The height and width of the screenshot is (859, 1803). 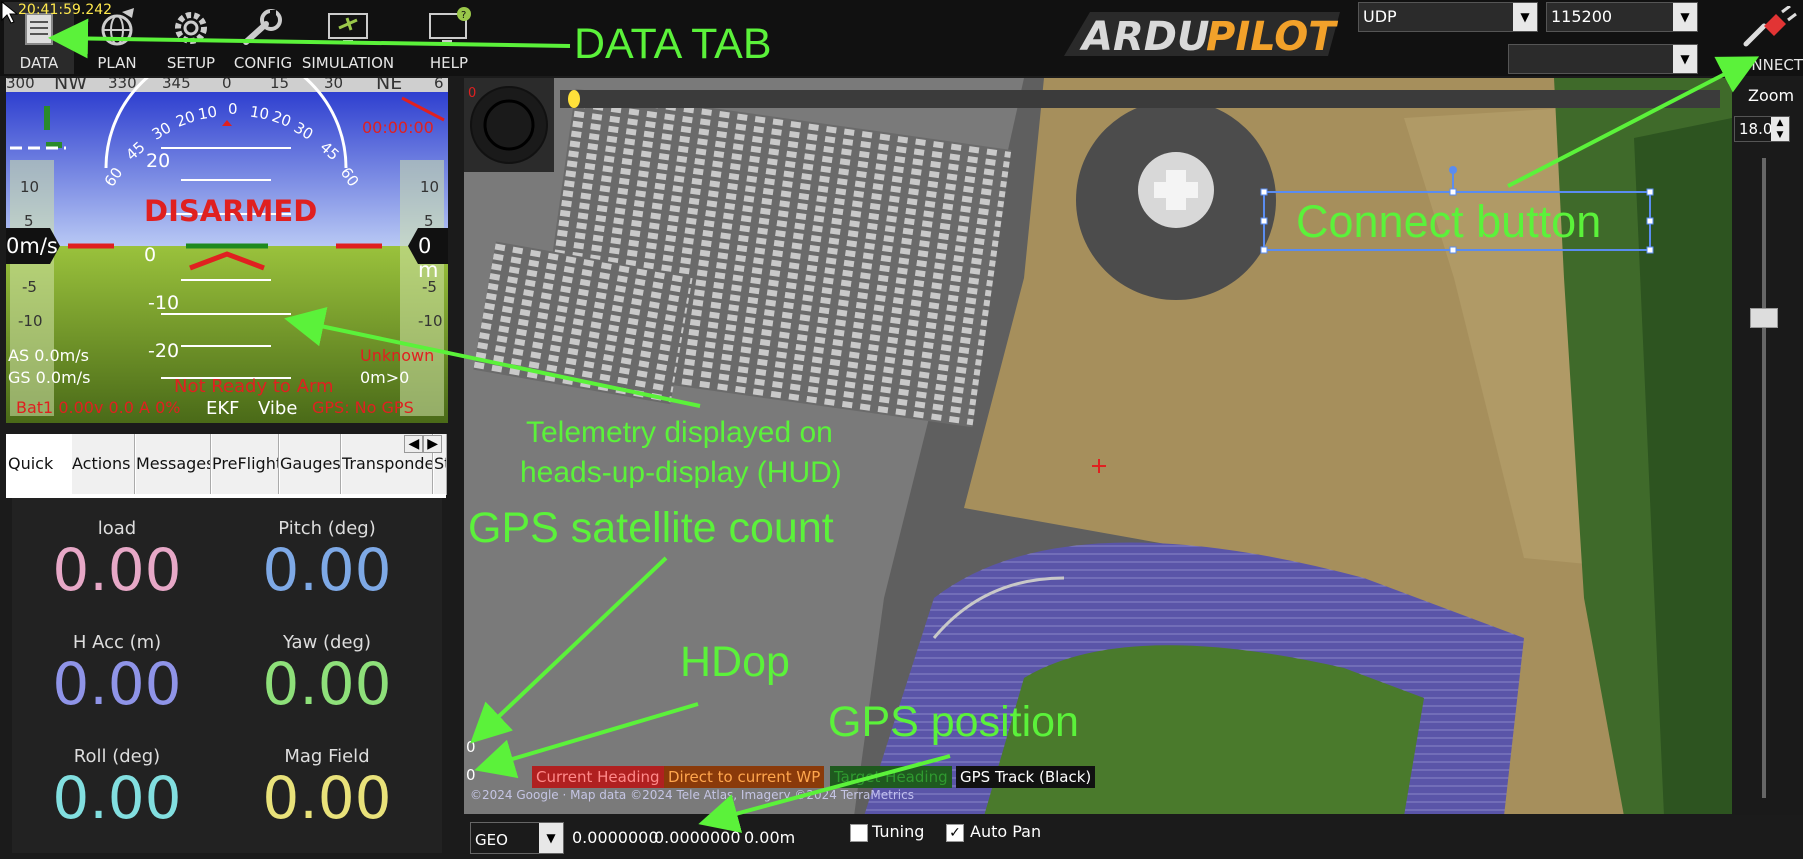 What do you see at coordinates (673, 44) in the screenshot?
I see `annotation-data-tab: DATA TAB` at bounding box center [673, 44].